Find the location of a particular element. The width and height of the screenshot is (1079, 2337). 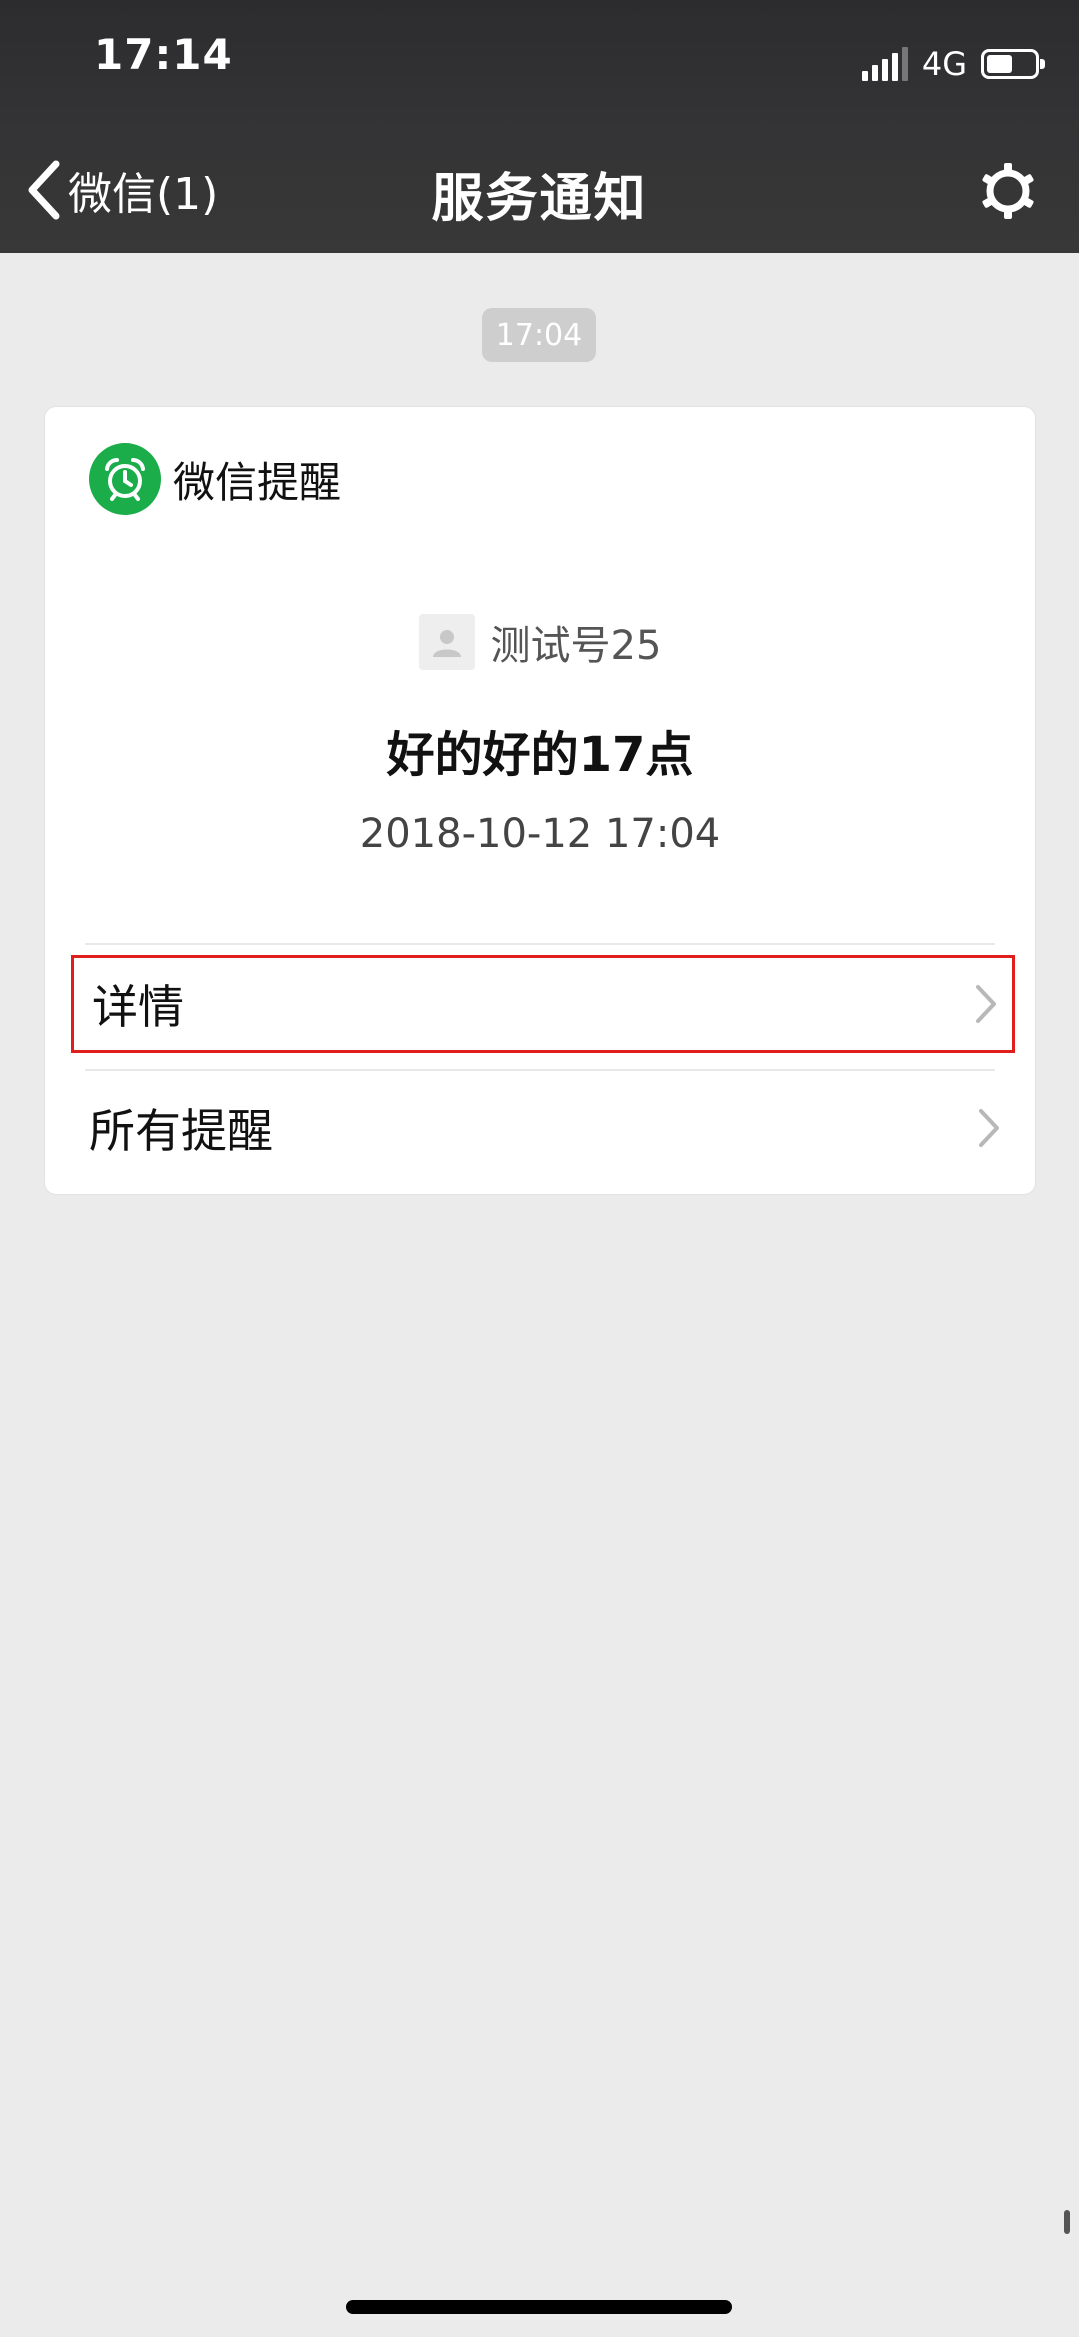

alarm-clock-icon is located at coordinates (125, 479).